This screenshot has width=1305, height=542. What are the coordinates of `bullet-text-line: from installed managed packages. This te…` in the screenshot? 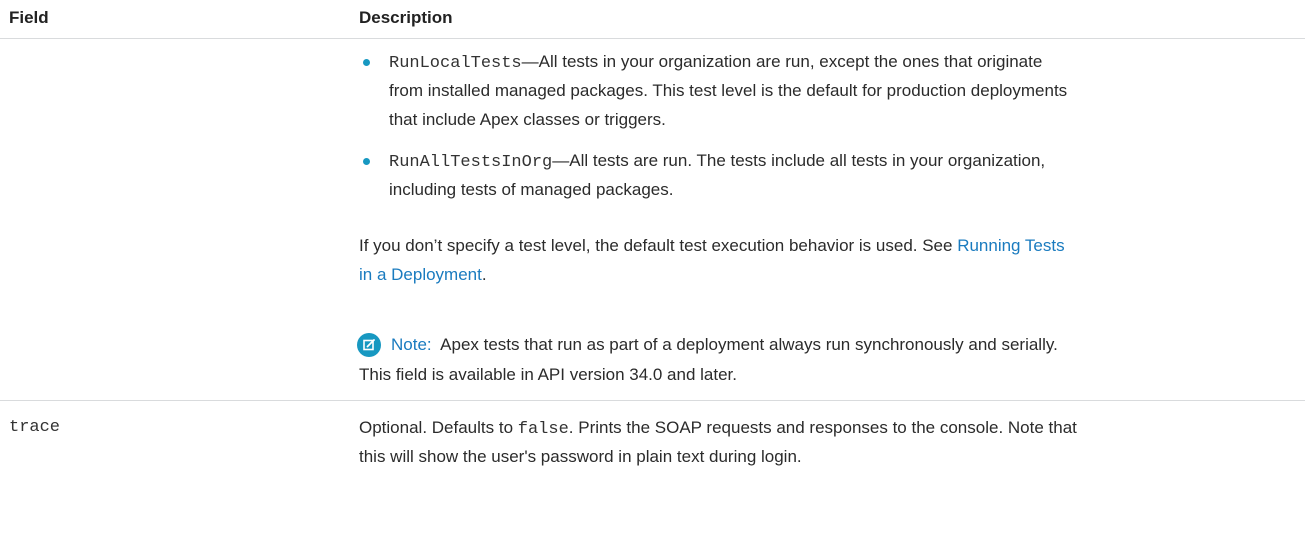 It's located at (728, 90).